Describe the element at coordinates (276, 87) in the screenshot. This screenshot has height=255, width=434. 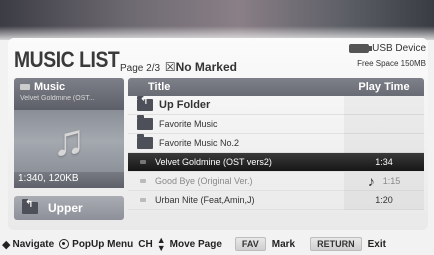
I see `table-header: Title Play Time` at that location.